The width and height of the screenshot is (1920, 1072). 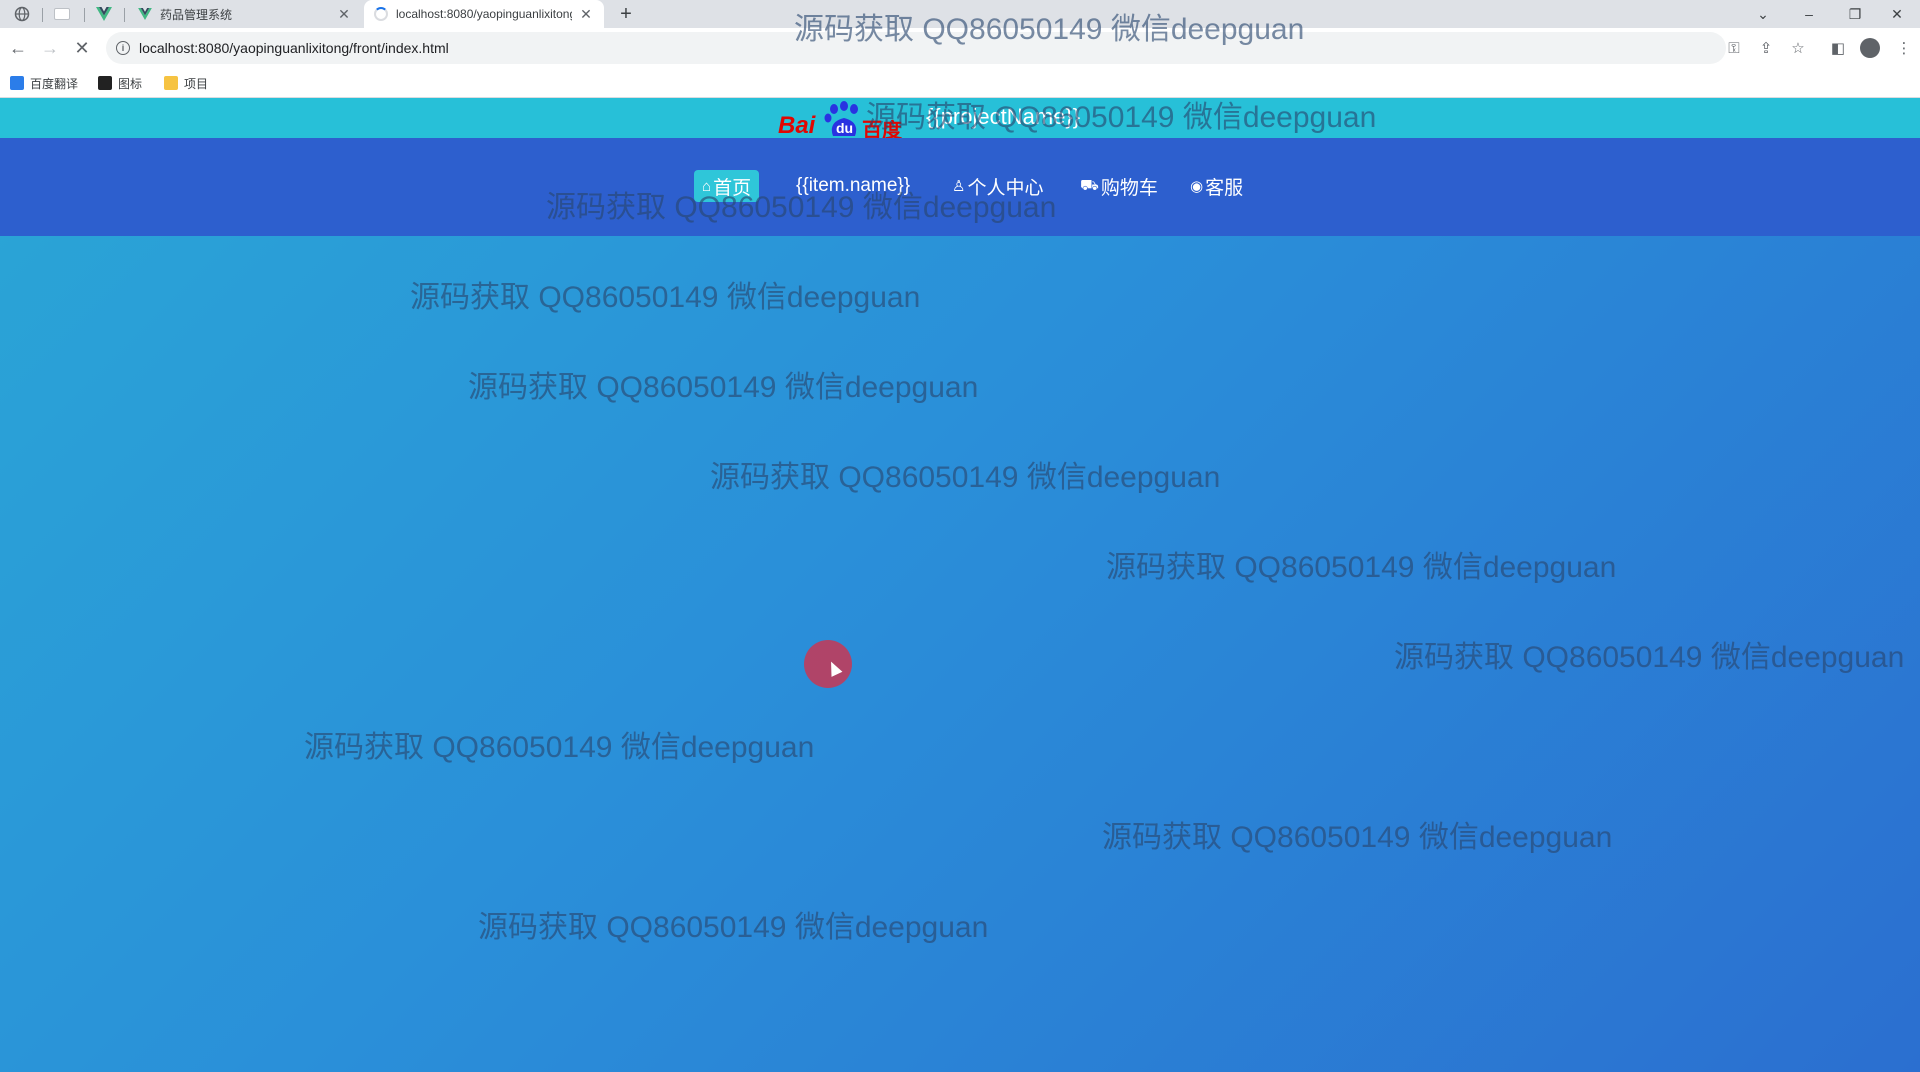 I want to click on chat-icon: ◉, so click(x=1197, y=186).